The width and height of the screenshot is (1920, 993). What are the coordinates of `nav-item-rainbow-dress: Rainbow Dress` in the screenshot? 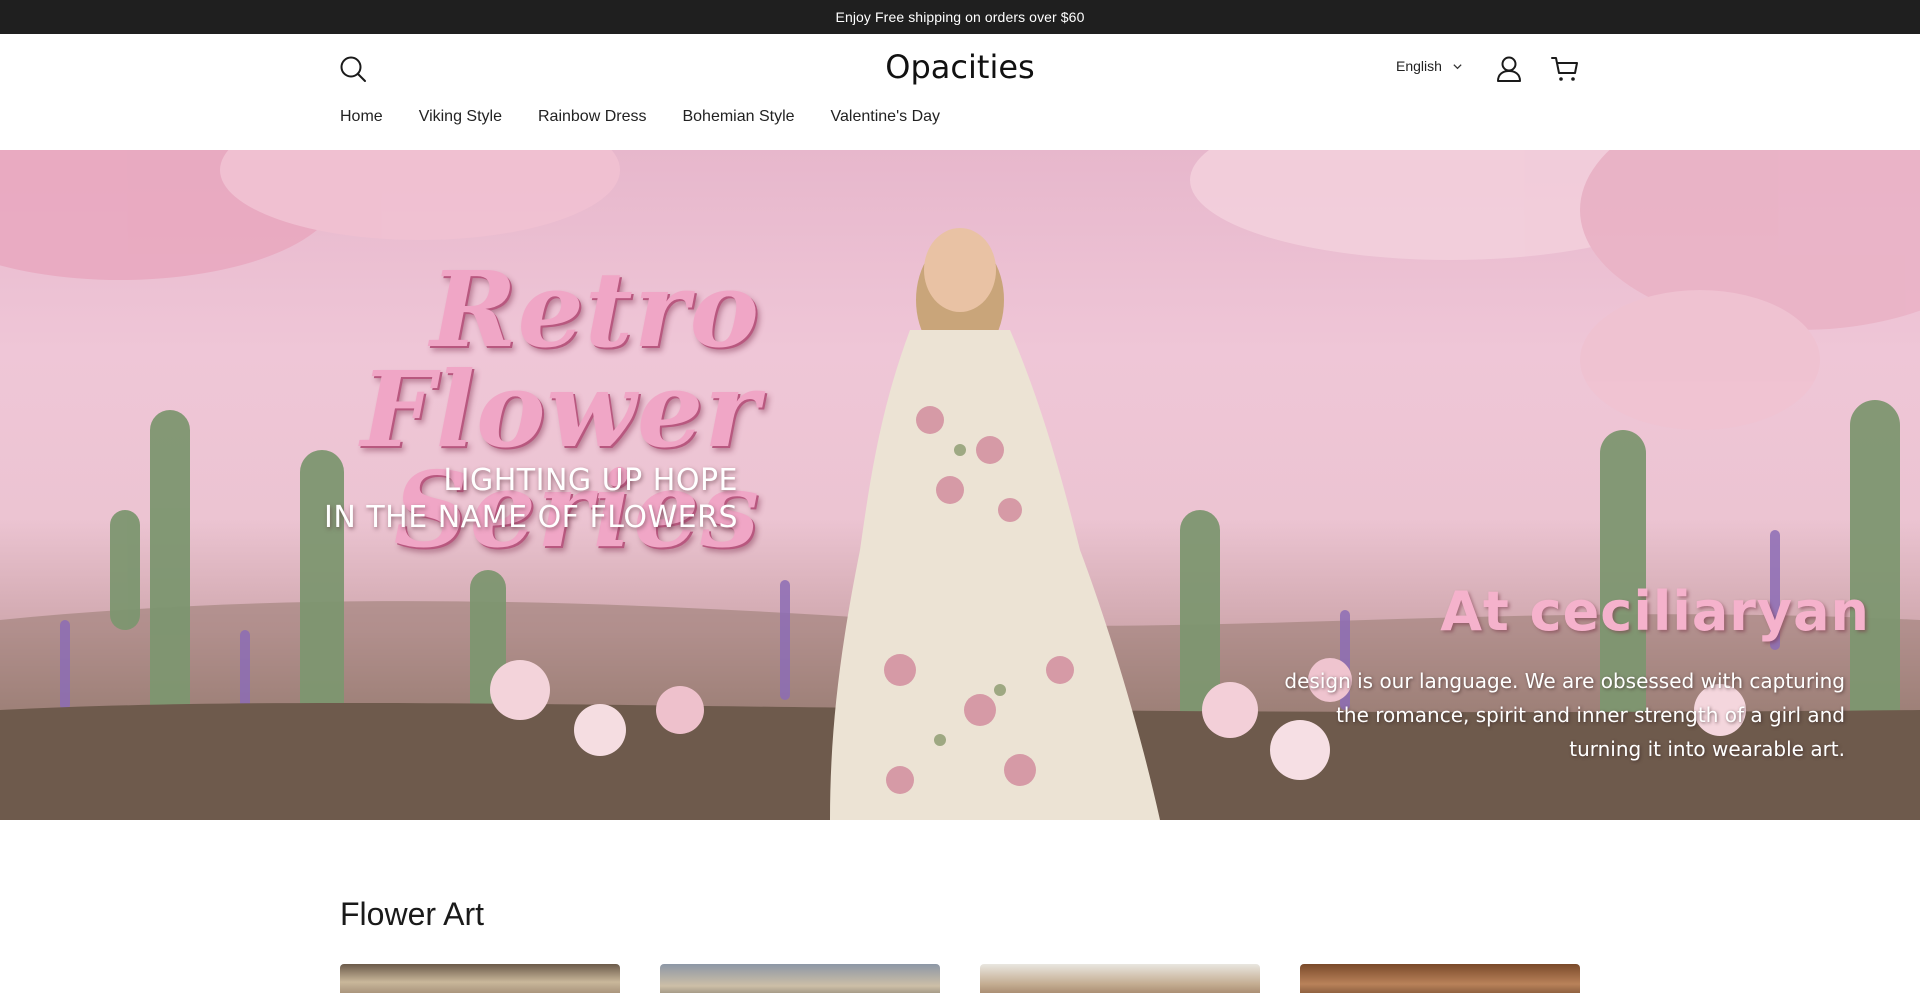 It's located at (592, 117).